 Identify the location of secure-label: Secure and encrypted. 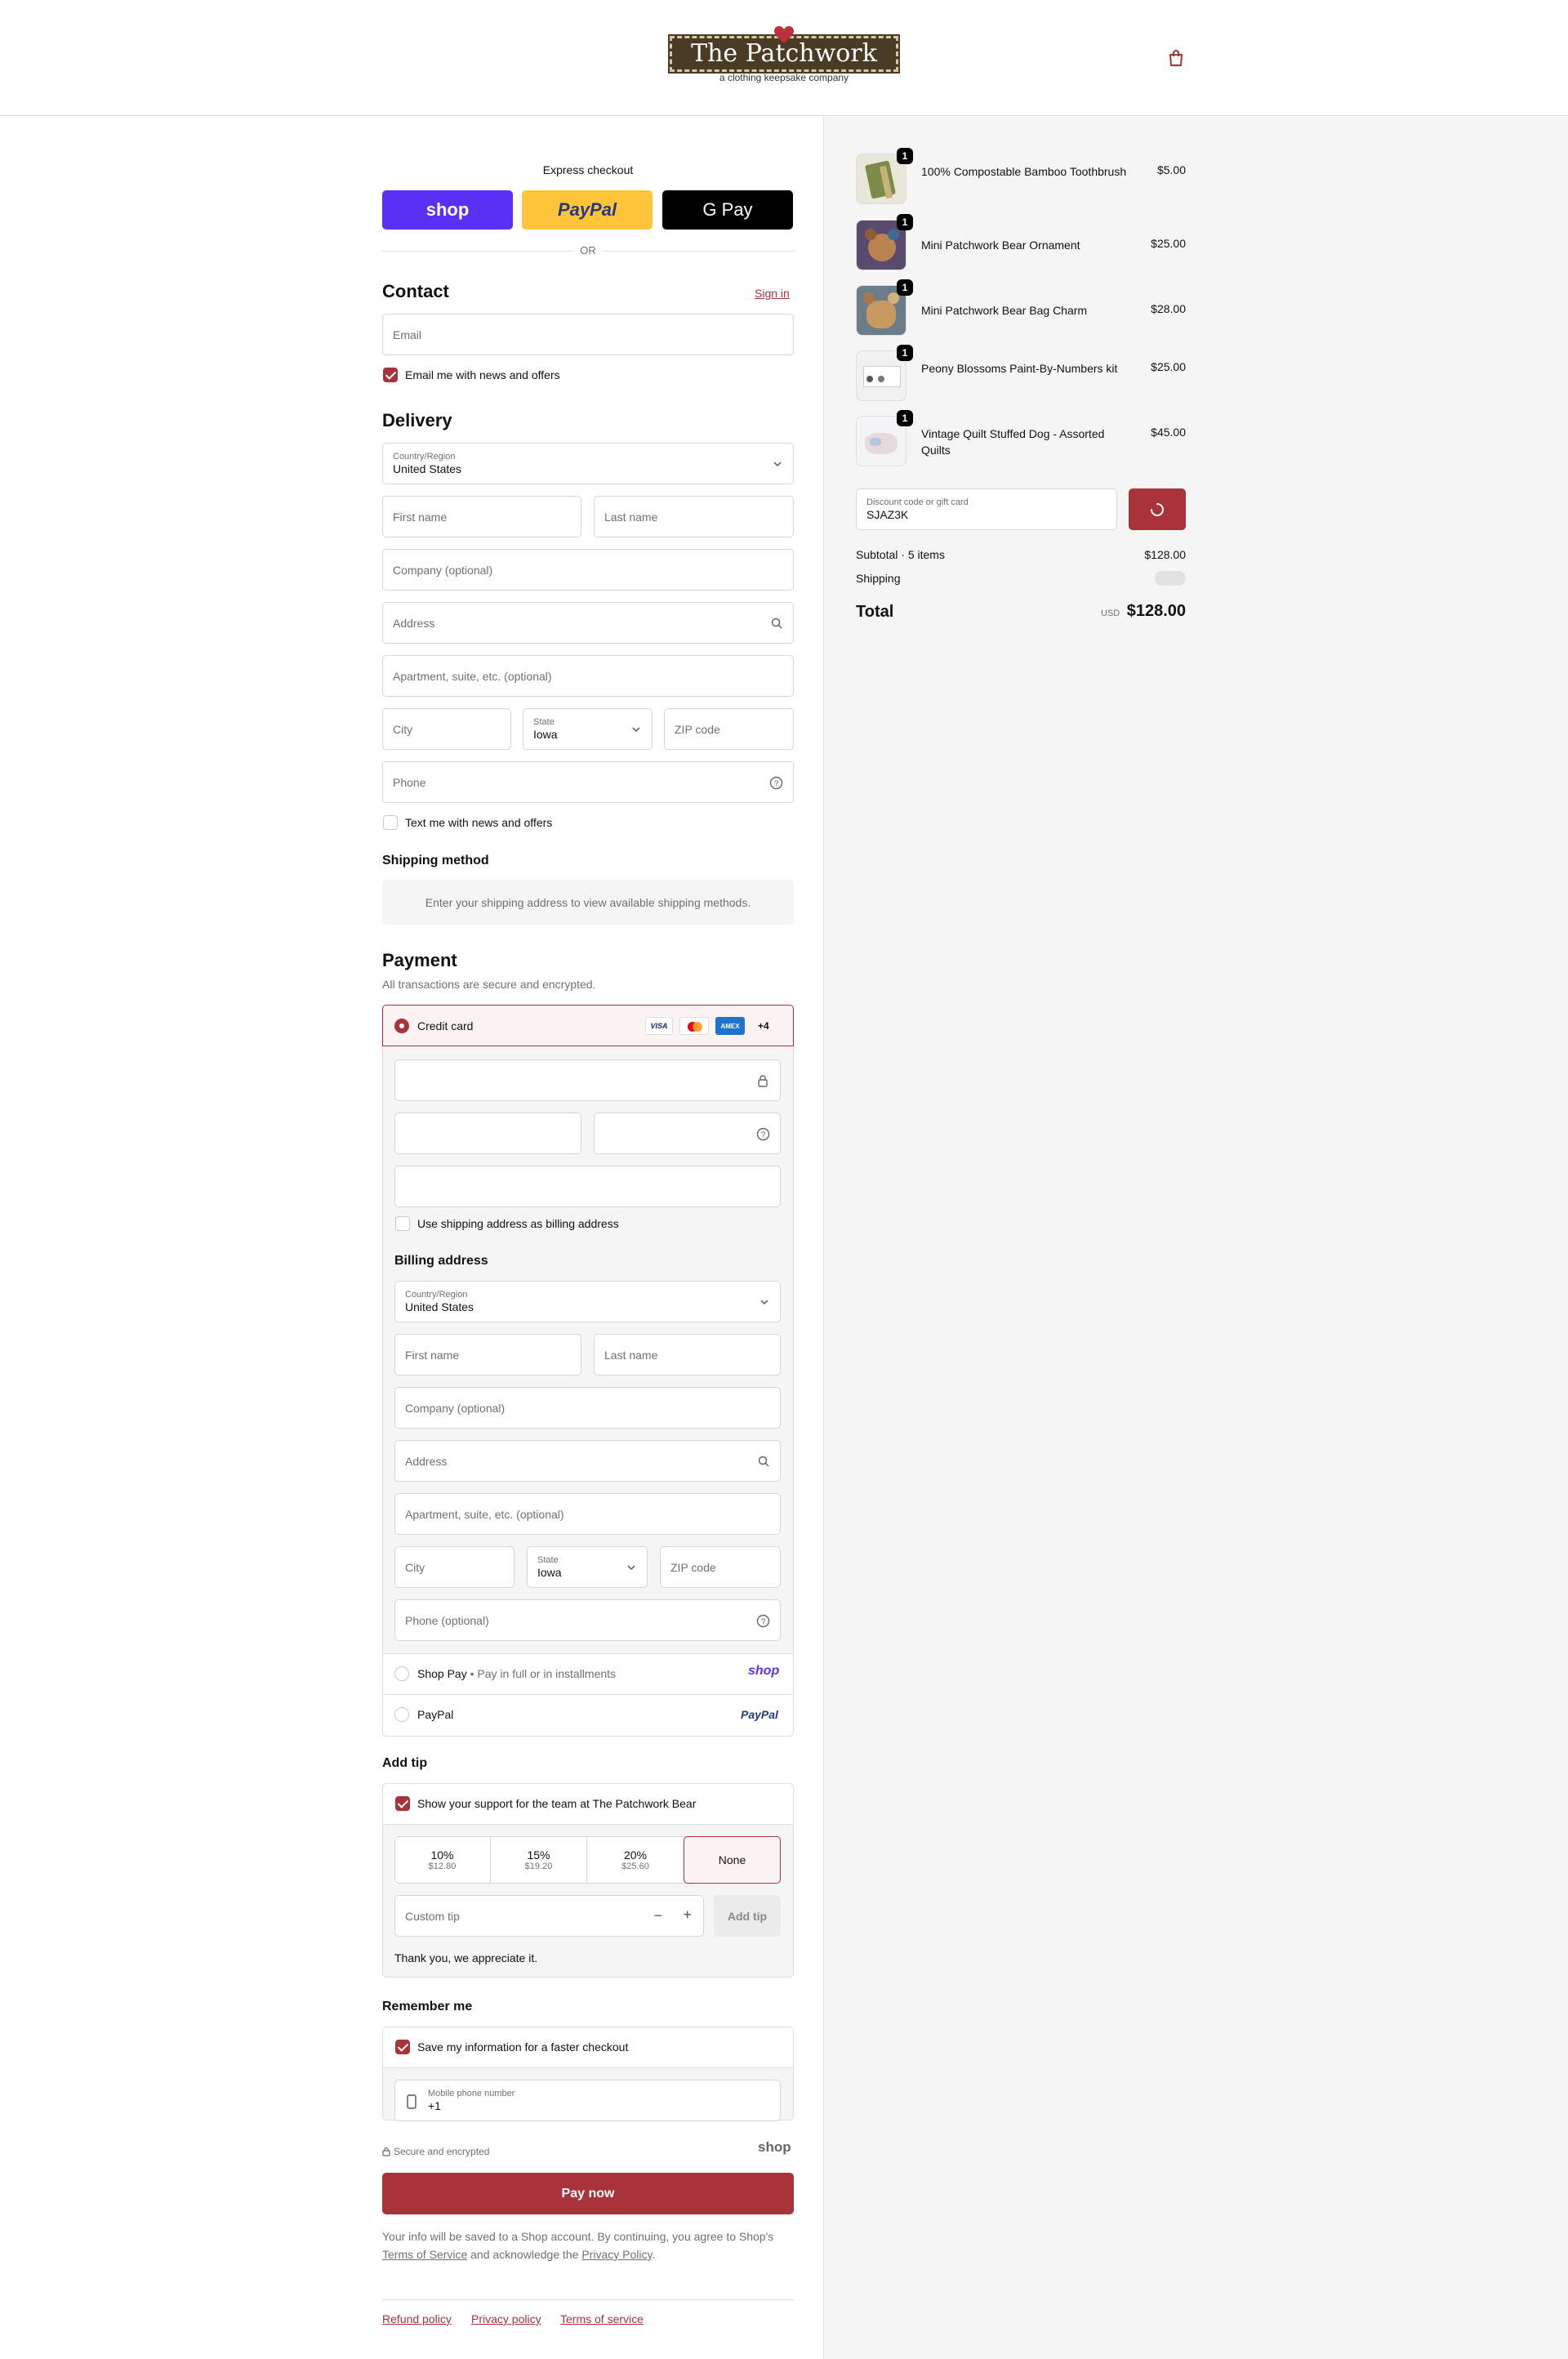
(442, 2151).